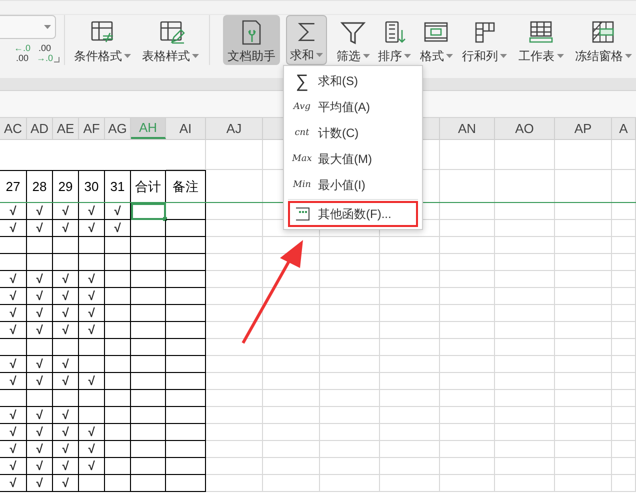 The width and height of the screenshot is (636, 495). What do you see at coordinates (353, 107) in the screenshot?
I see `menu-item: Avg 平均值(A)` at bounding box center [353, 107].